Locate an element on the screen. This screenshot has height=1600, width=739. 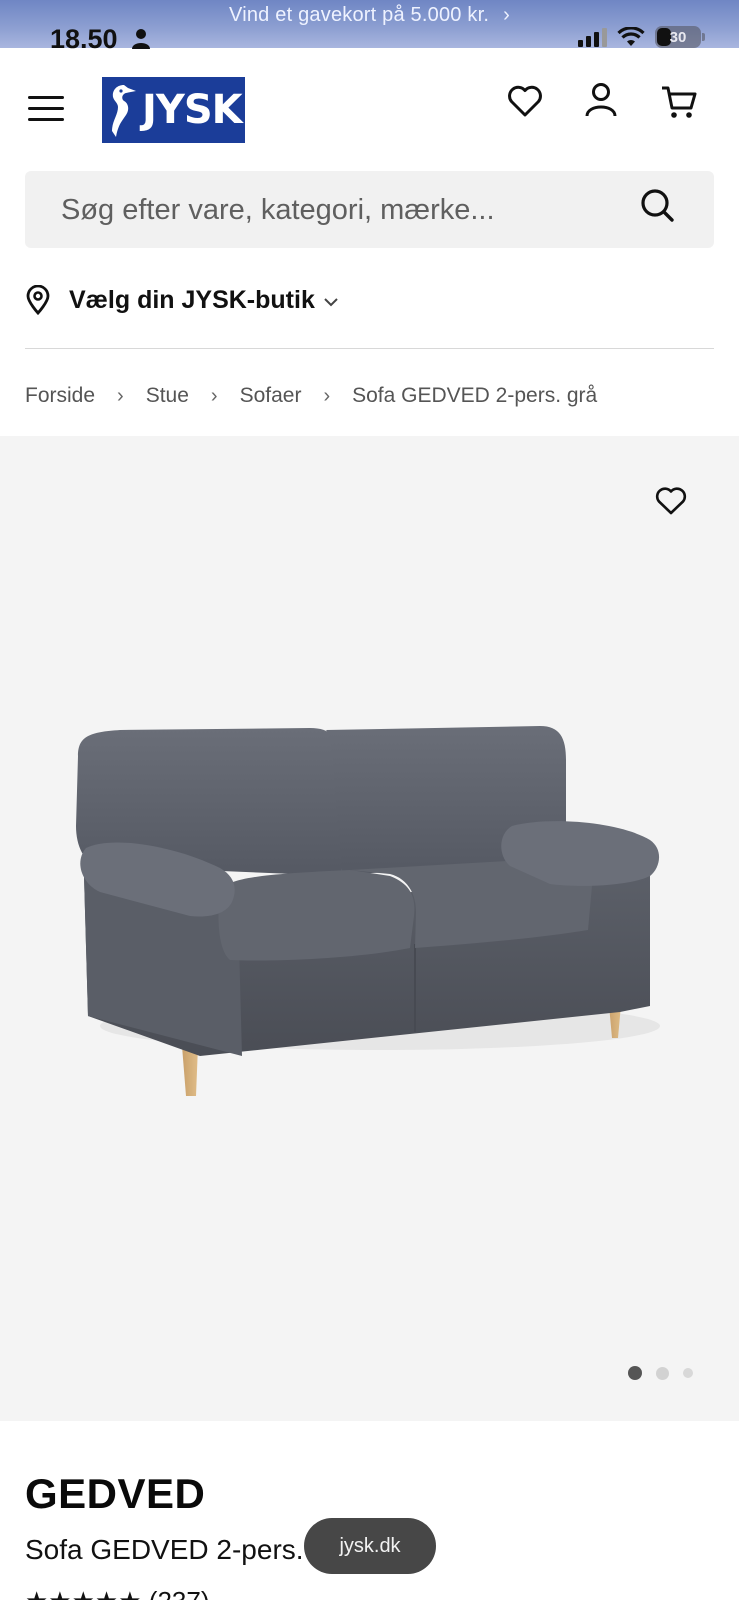
gallery-pagination is located at coordinates (660, 1373).